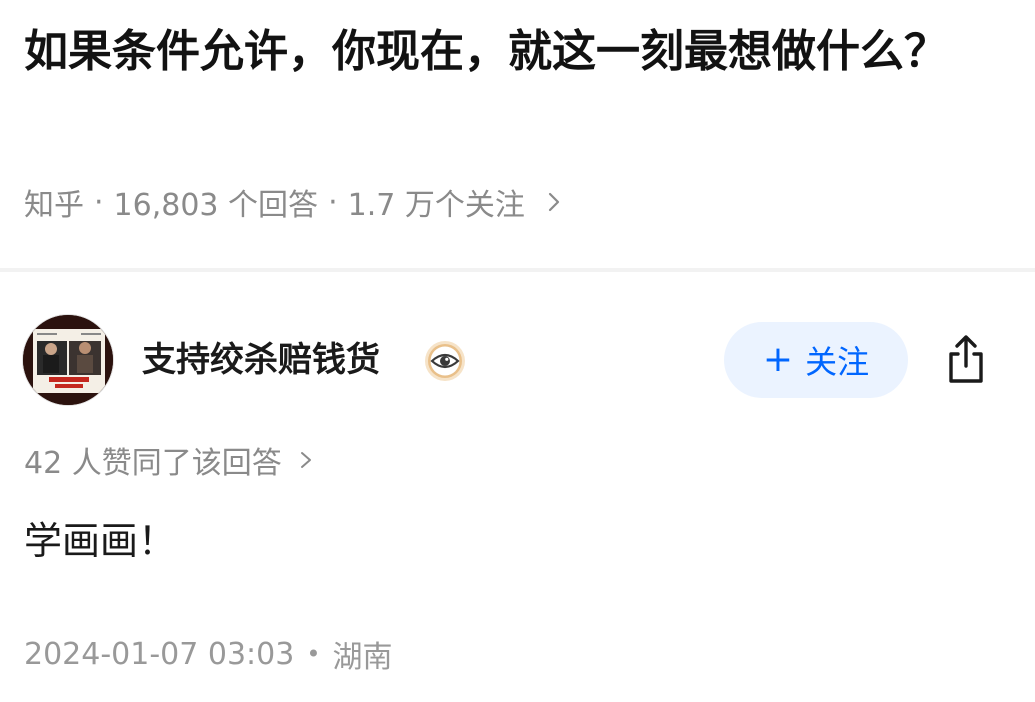 This screenshot has height=702, width=1035. What do you see at coordinates (445, 361) in the screenshot?
I see `eye-badge-icon` at bounding box center [445, 361].